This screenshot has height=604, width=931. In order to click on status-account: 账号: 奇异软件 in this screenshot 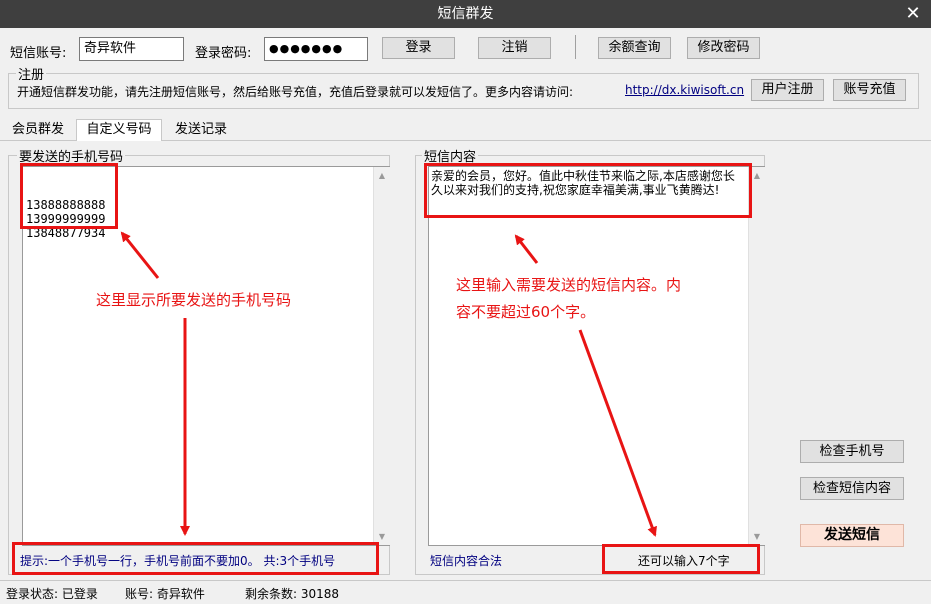, I will do `click(165, 594)`.